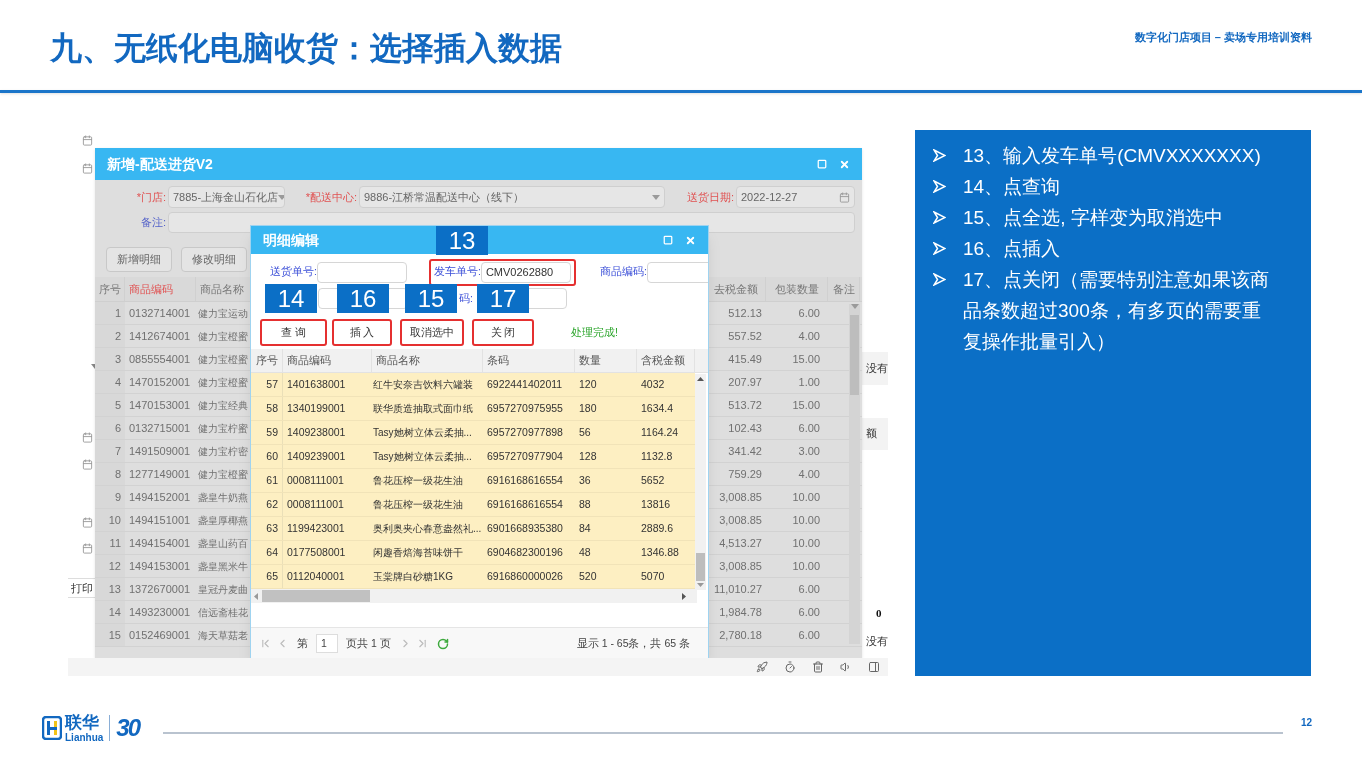 The image size is (1362, 761). What do you see at coordinates (503, 333) in the screenshot?
I see `action-button: 关 闭` at bounding box center [503, 333].